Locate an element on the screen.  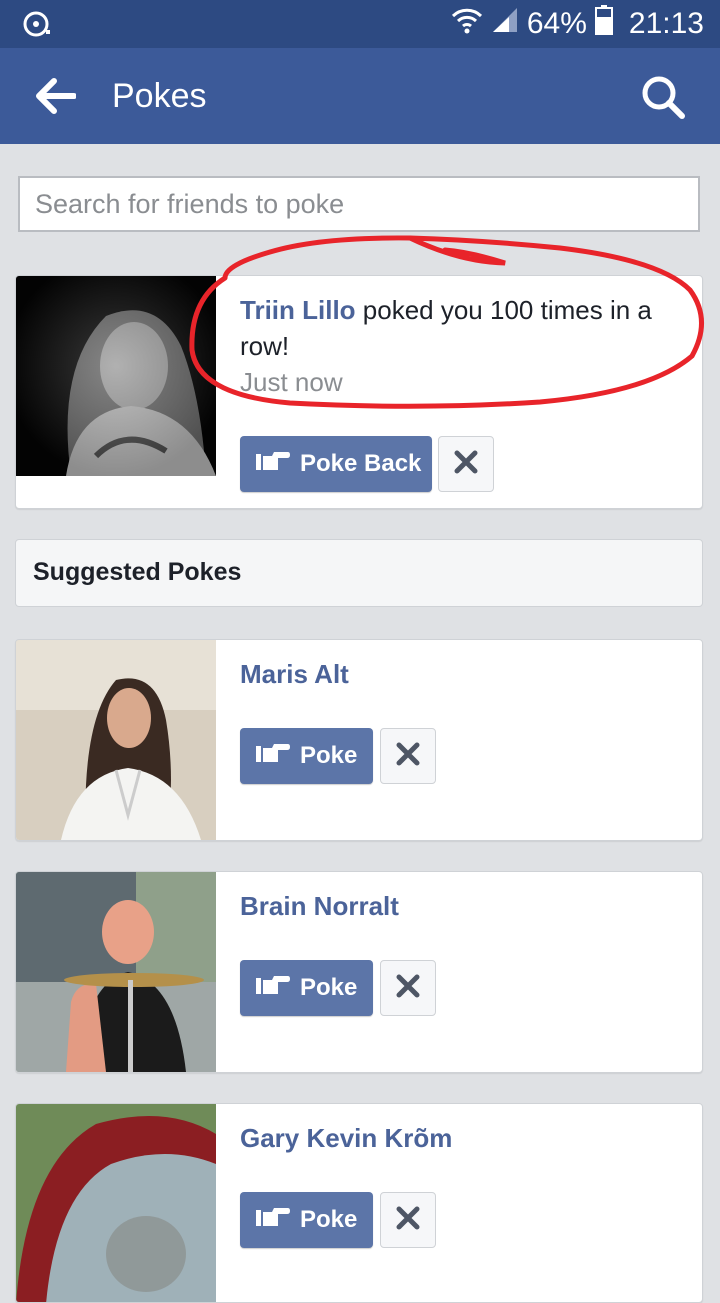
suggested-name: Brain Norralt is located at coordinates (319, 906).